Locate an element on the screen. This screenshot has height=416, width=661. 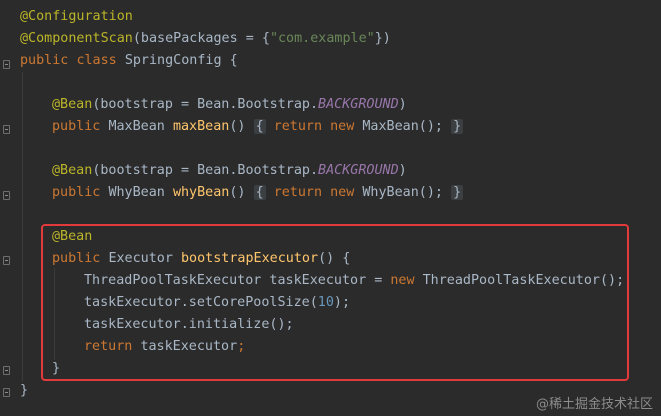
annotation: @ComponentScan is located at coordinates (76, 38).